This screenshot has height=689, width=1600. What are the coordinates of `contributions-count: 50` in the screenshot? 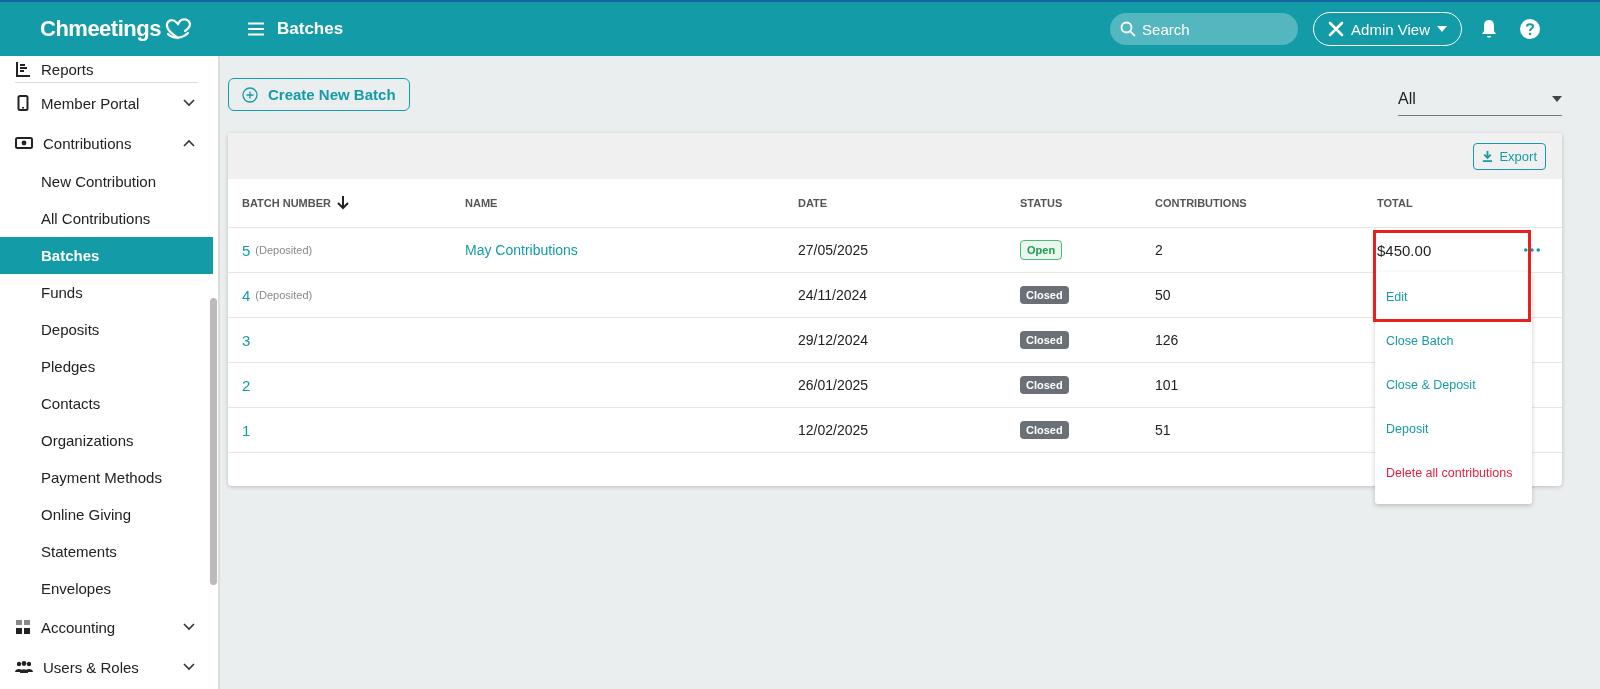 It's located at (1163, 295).